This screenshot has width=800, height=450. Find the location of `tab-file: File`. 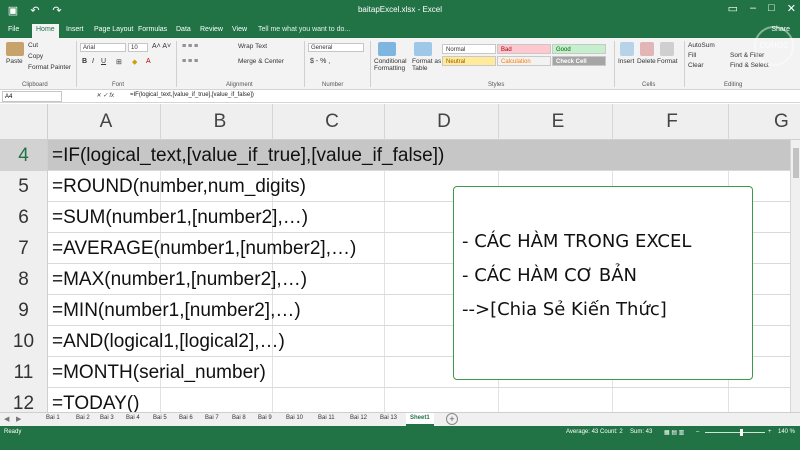

tab-file: File is located at coordinates (13, 29).